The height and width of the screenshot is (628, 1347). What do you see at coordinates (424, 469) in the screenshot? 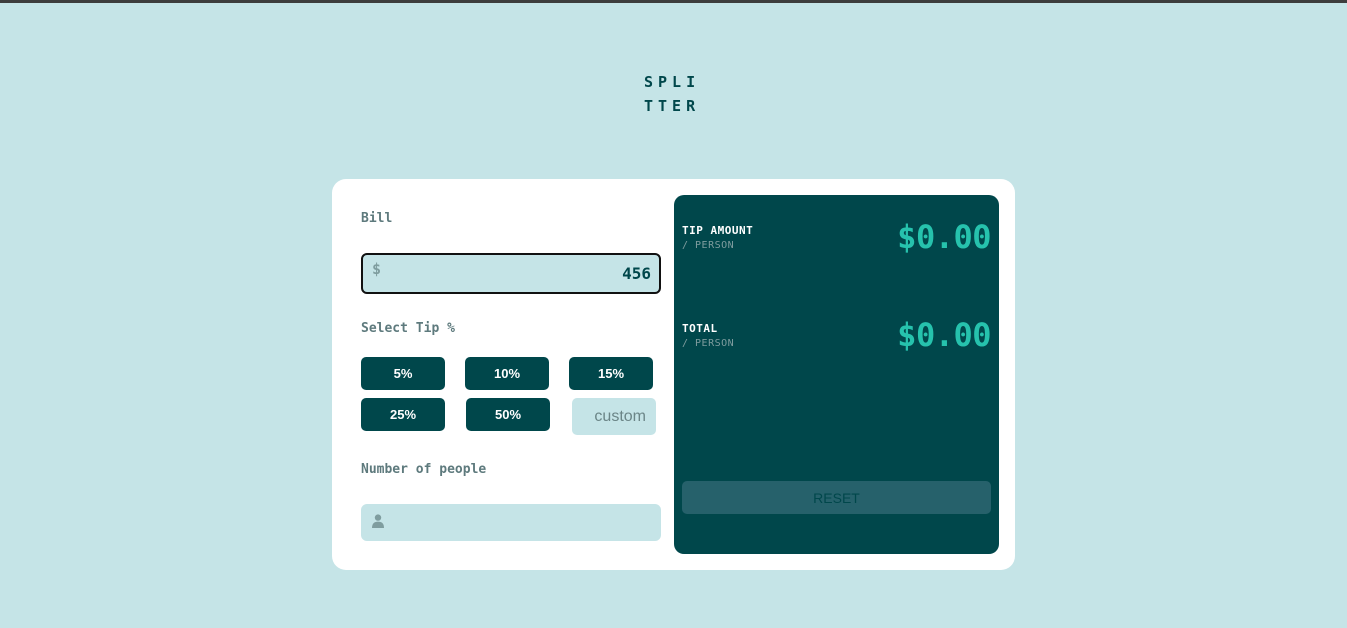
I see `people-label: Number of people` at bounding box center [424, 469].